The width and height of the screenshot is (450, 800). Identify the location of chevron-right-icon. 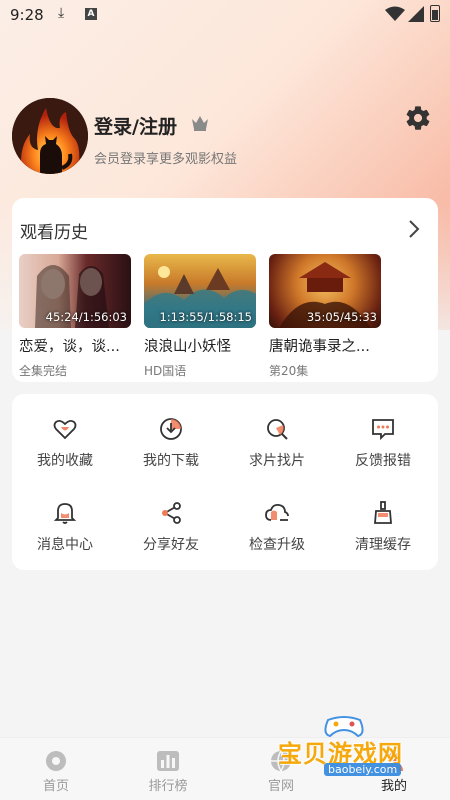
(414, 229).